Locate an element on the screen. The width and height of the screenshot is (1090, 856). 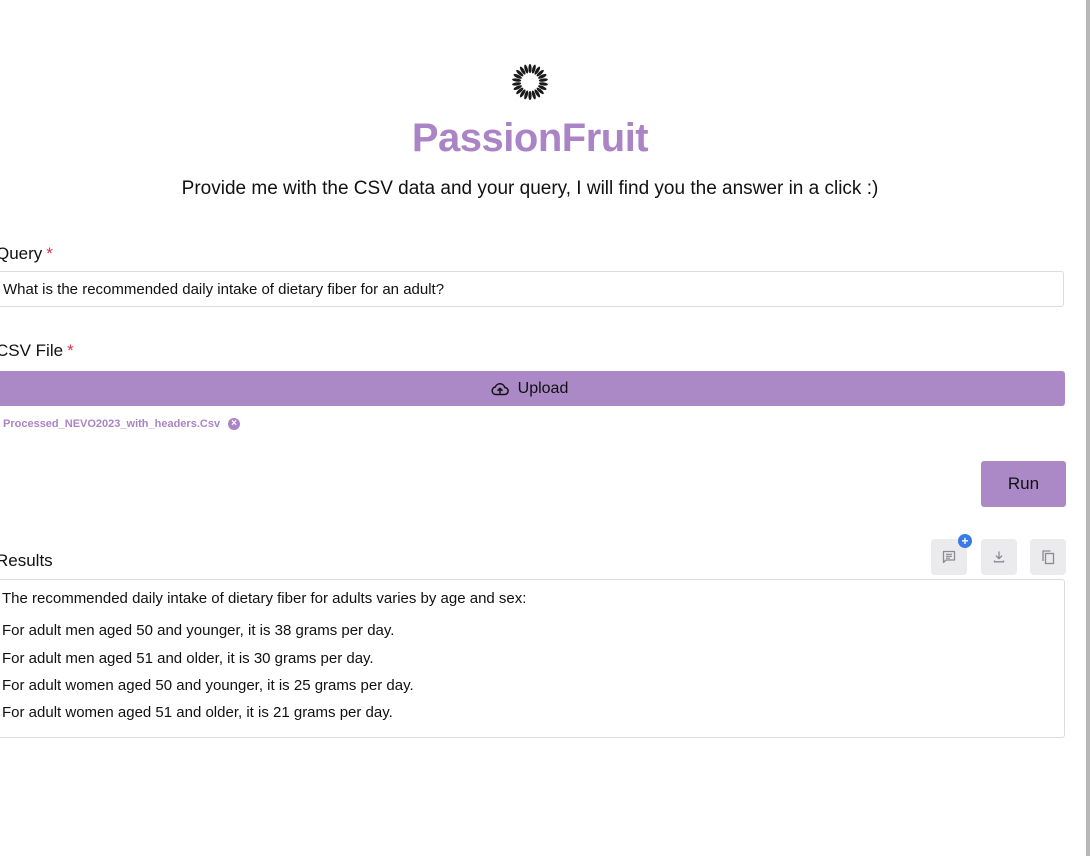
page-scrollbar is located at coordinates (1088, 428).